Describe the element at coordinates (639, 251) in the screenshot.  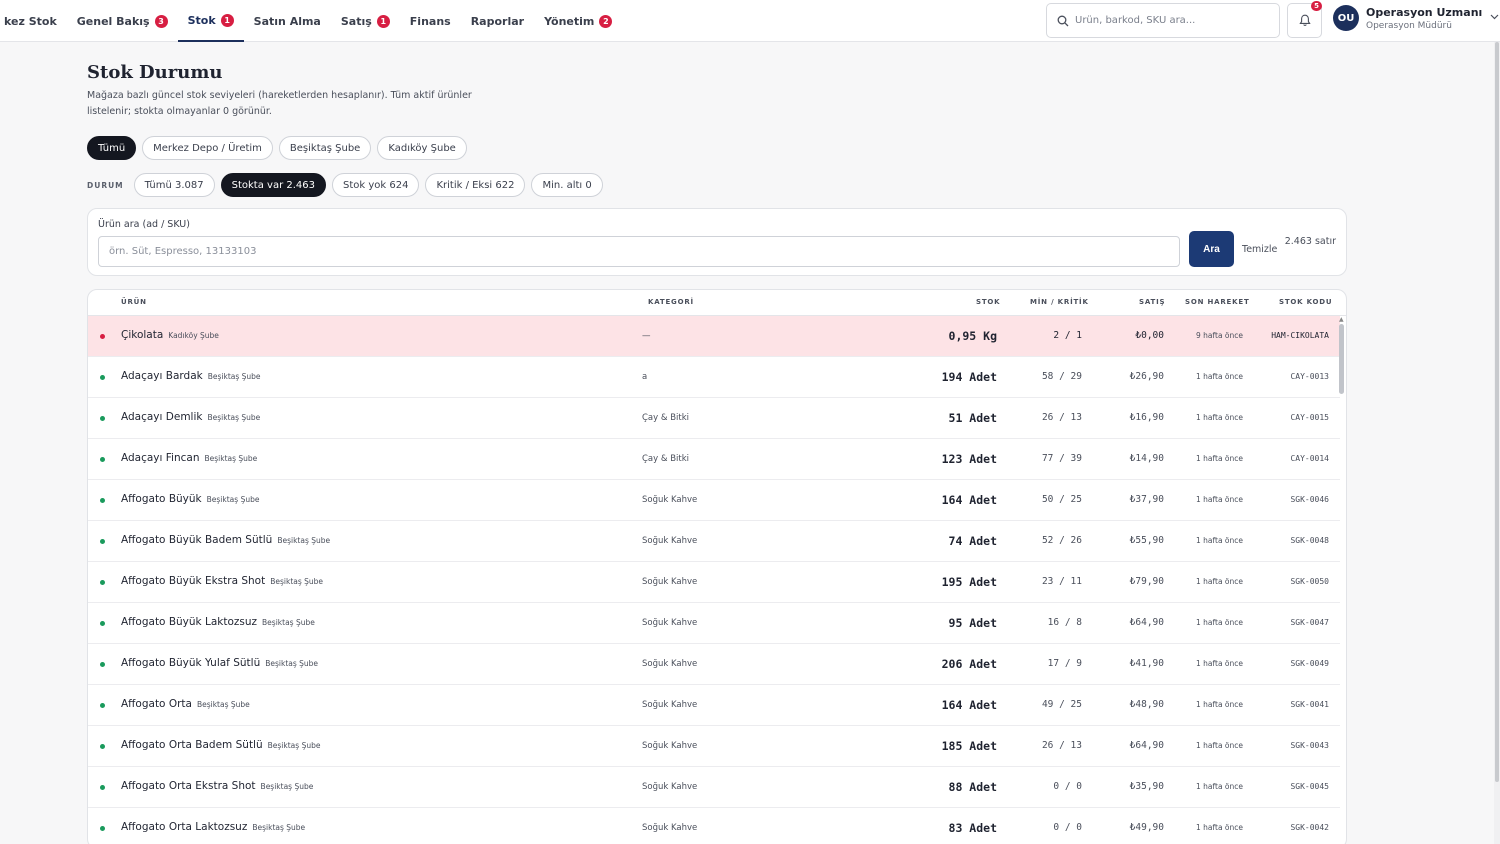
I see `product-search-input` at that location.